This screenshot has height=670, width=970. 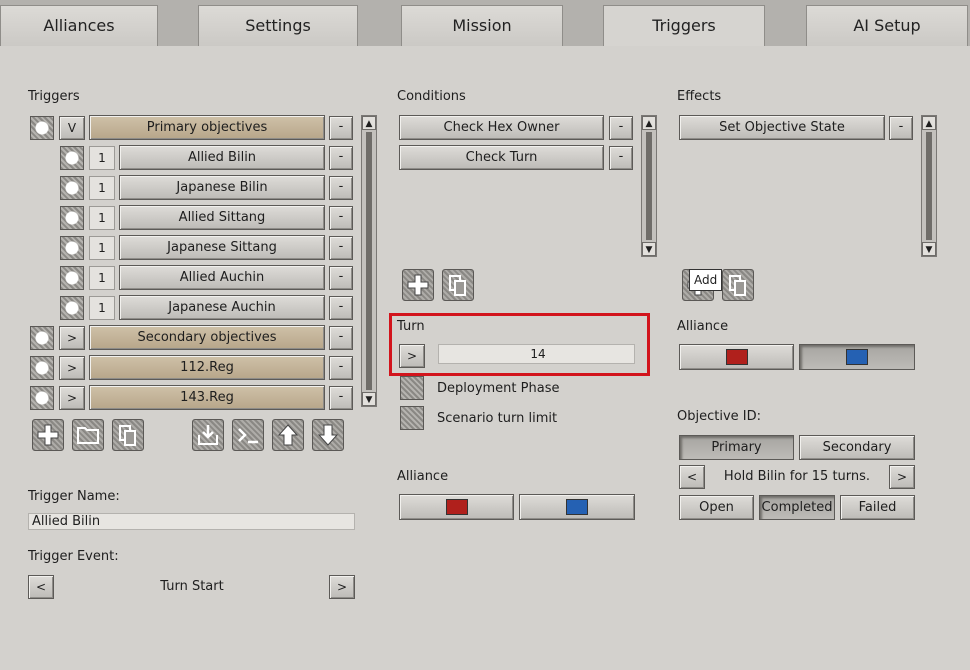 I want to click on condition-item: Check Hex Owner, so click(x=501, y=127).